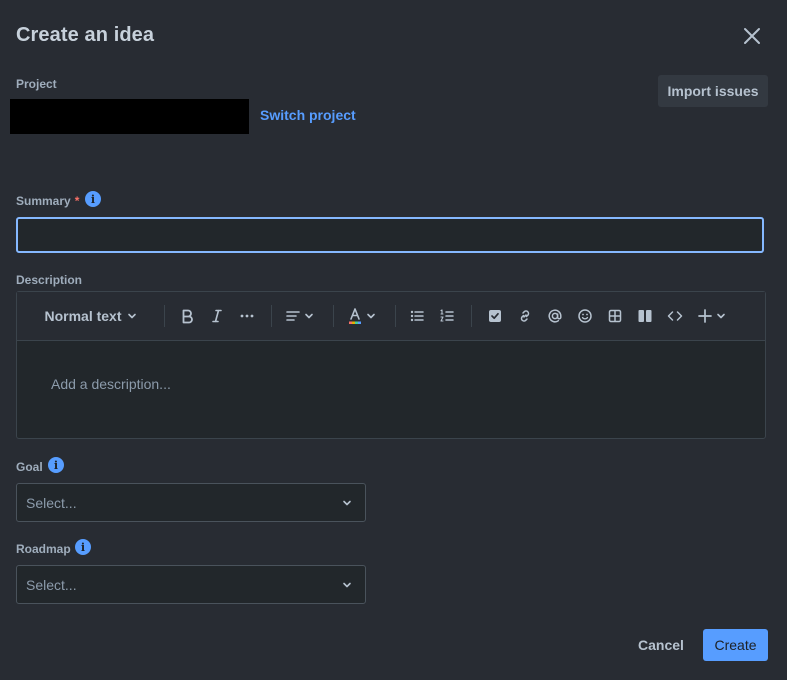 The width and height of the screenshot is (787, 680). I want to click on plus-icon, so click(705, 316).